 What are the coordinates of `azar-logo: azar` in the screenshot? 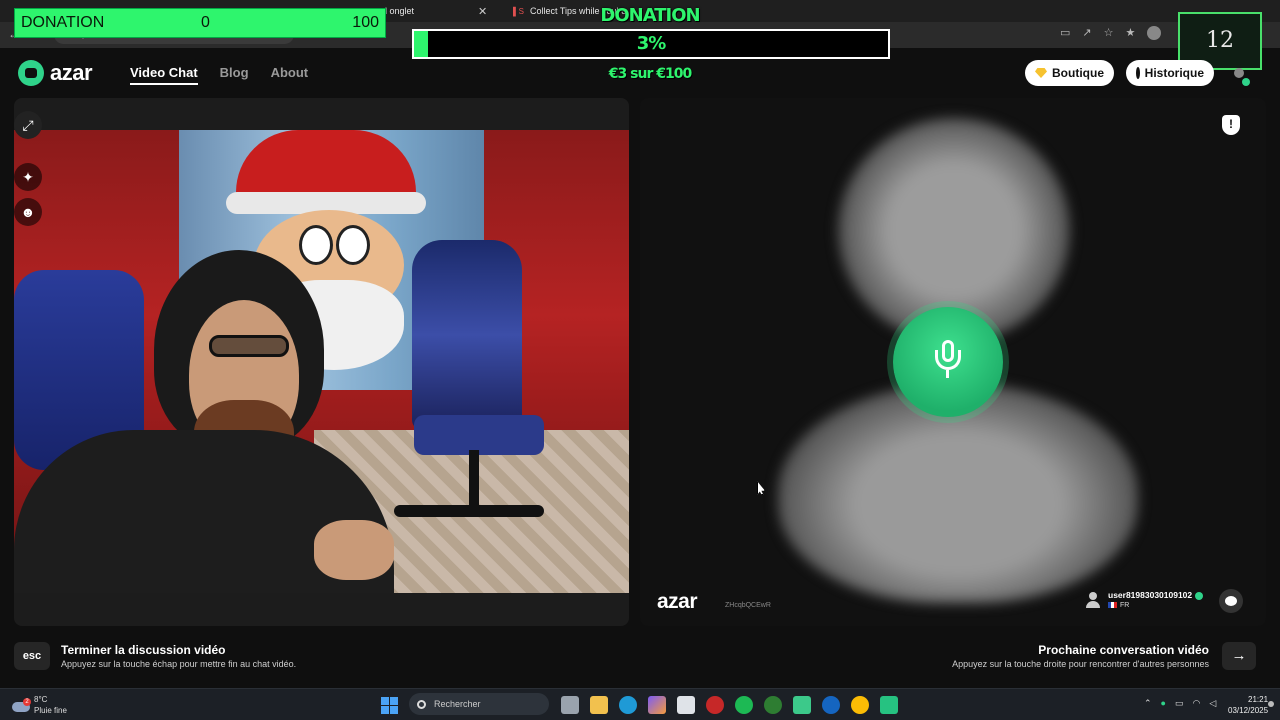 It's located at (55, 73).